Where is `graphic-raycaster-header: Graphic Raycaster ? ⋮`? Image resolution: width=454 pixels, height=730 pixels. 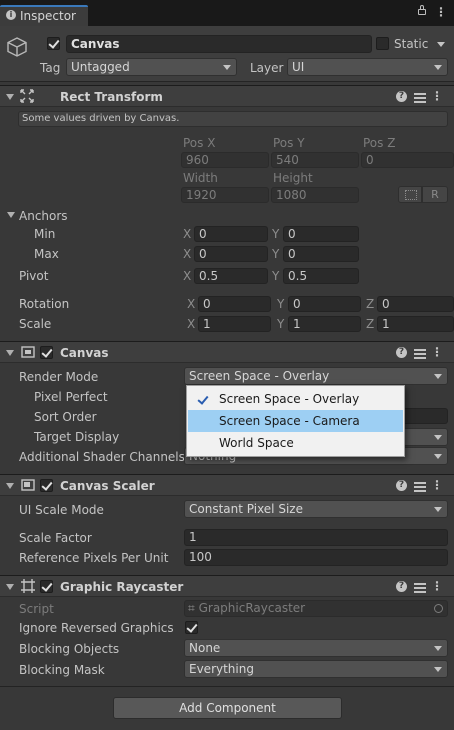 graphic-raycaster-header: Graphic Raycaster ? ⋮ is located at coordinates (227, 586).